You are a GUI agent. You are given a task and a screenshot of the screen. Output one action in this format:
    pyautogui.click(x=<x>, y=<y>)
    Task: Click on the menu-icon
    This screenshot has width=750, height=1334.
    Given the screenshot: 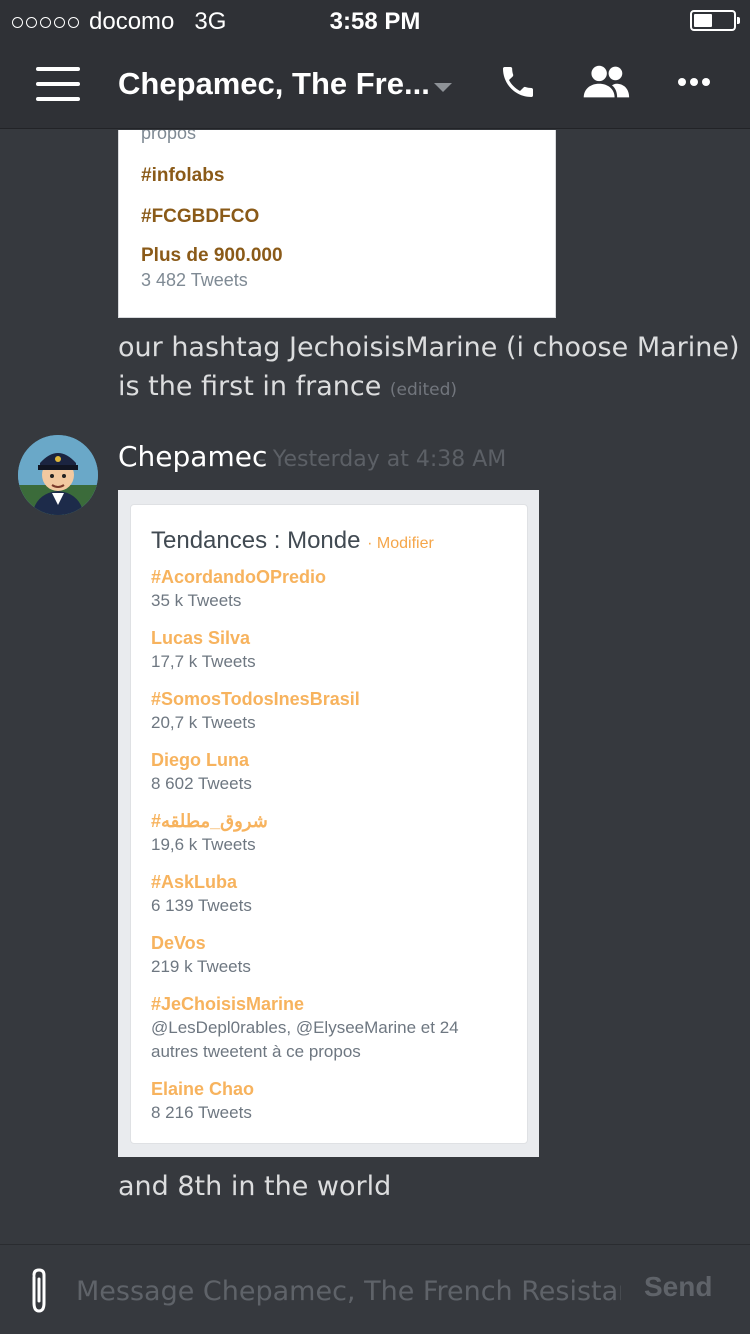 What is the action you would take?
    pyautogui.click(x=58, y=84)
    